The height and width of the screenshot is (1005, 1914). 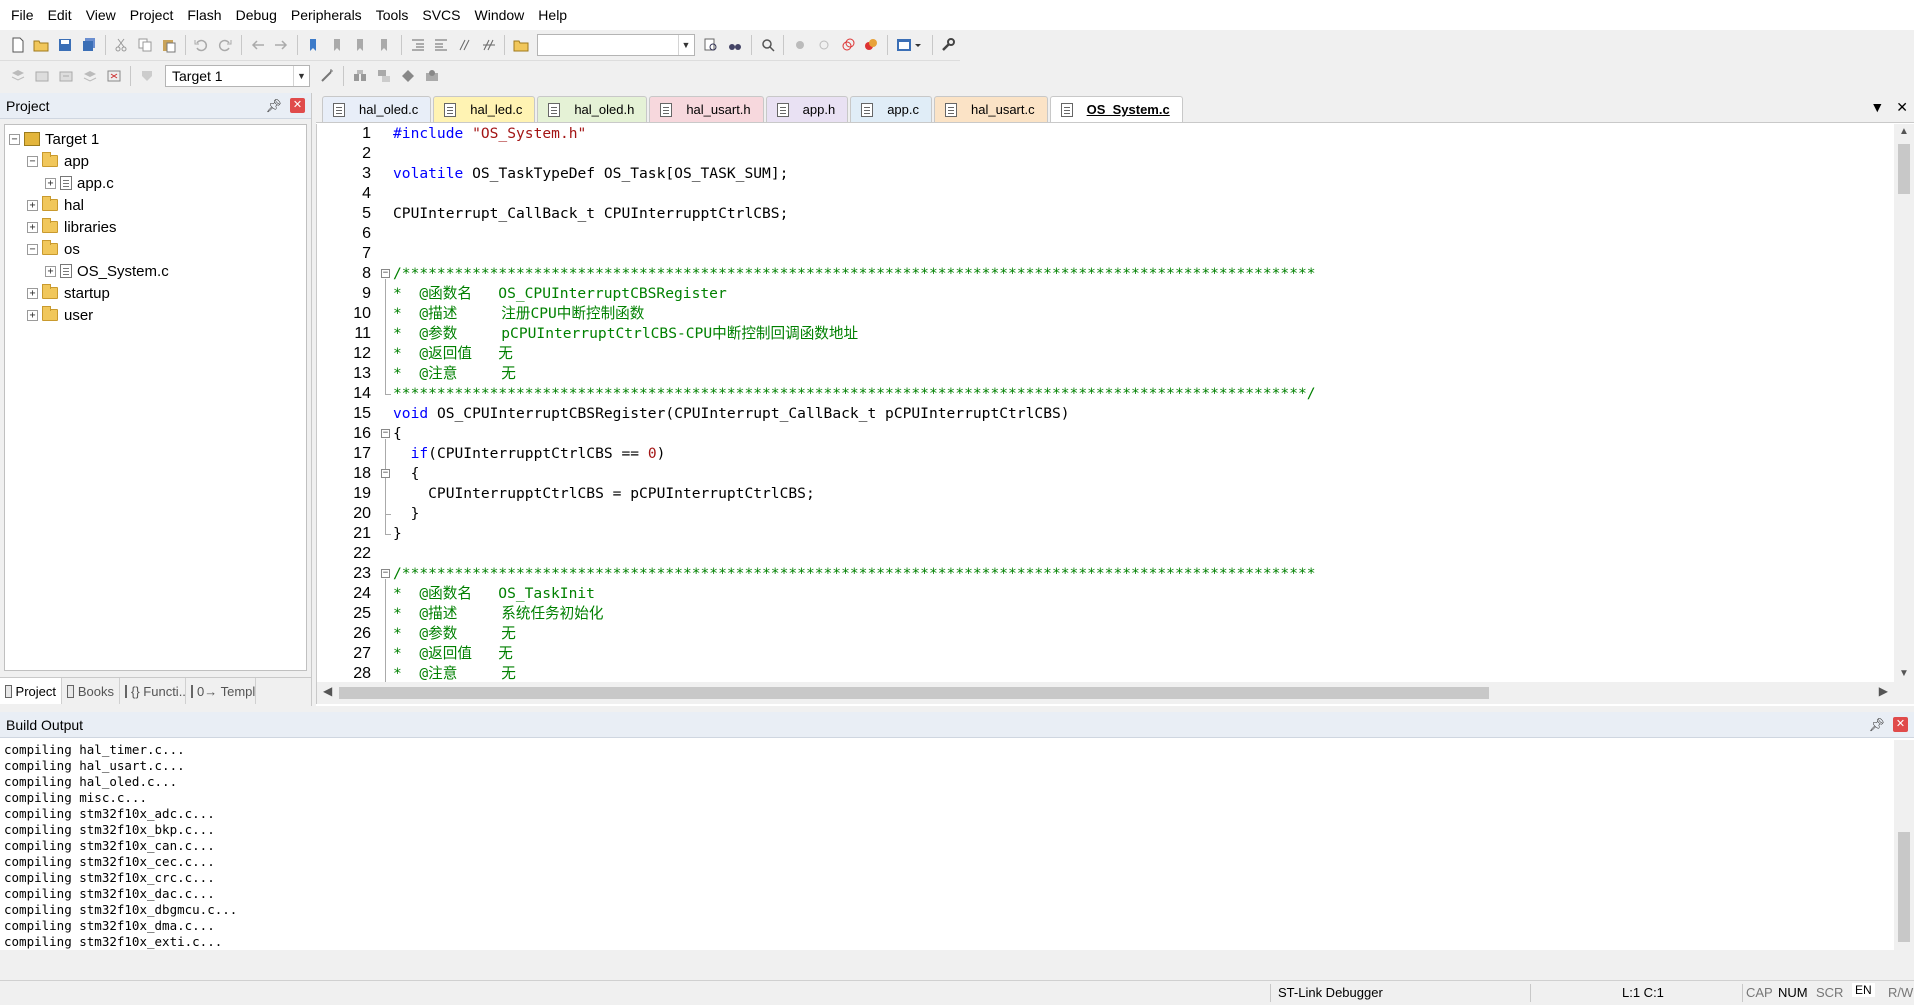 What do you see at coordinates (42, 76) in the screenshot?
I see `build-button` at bounding box center [42, 76].